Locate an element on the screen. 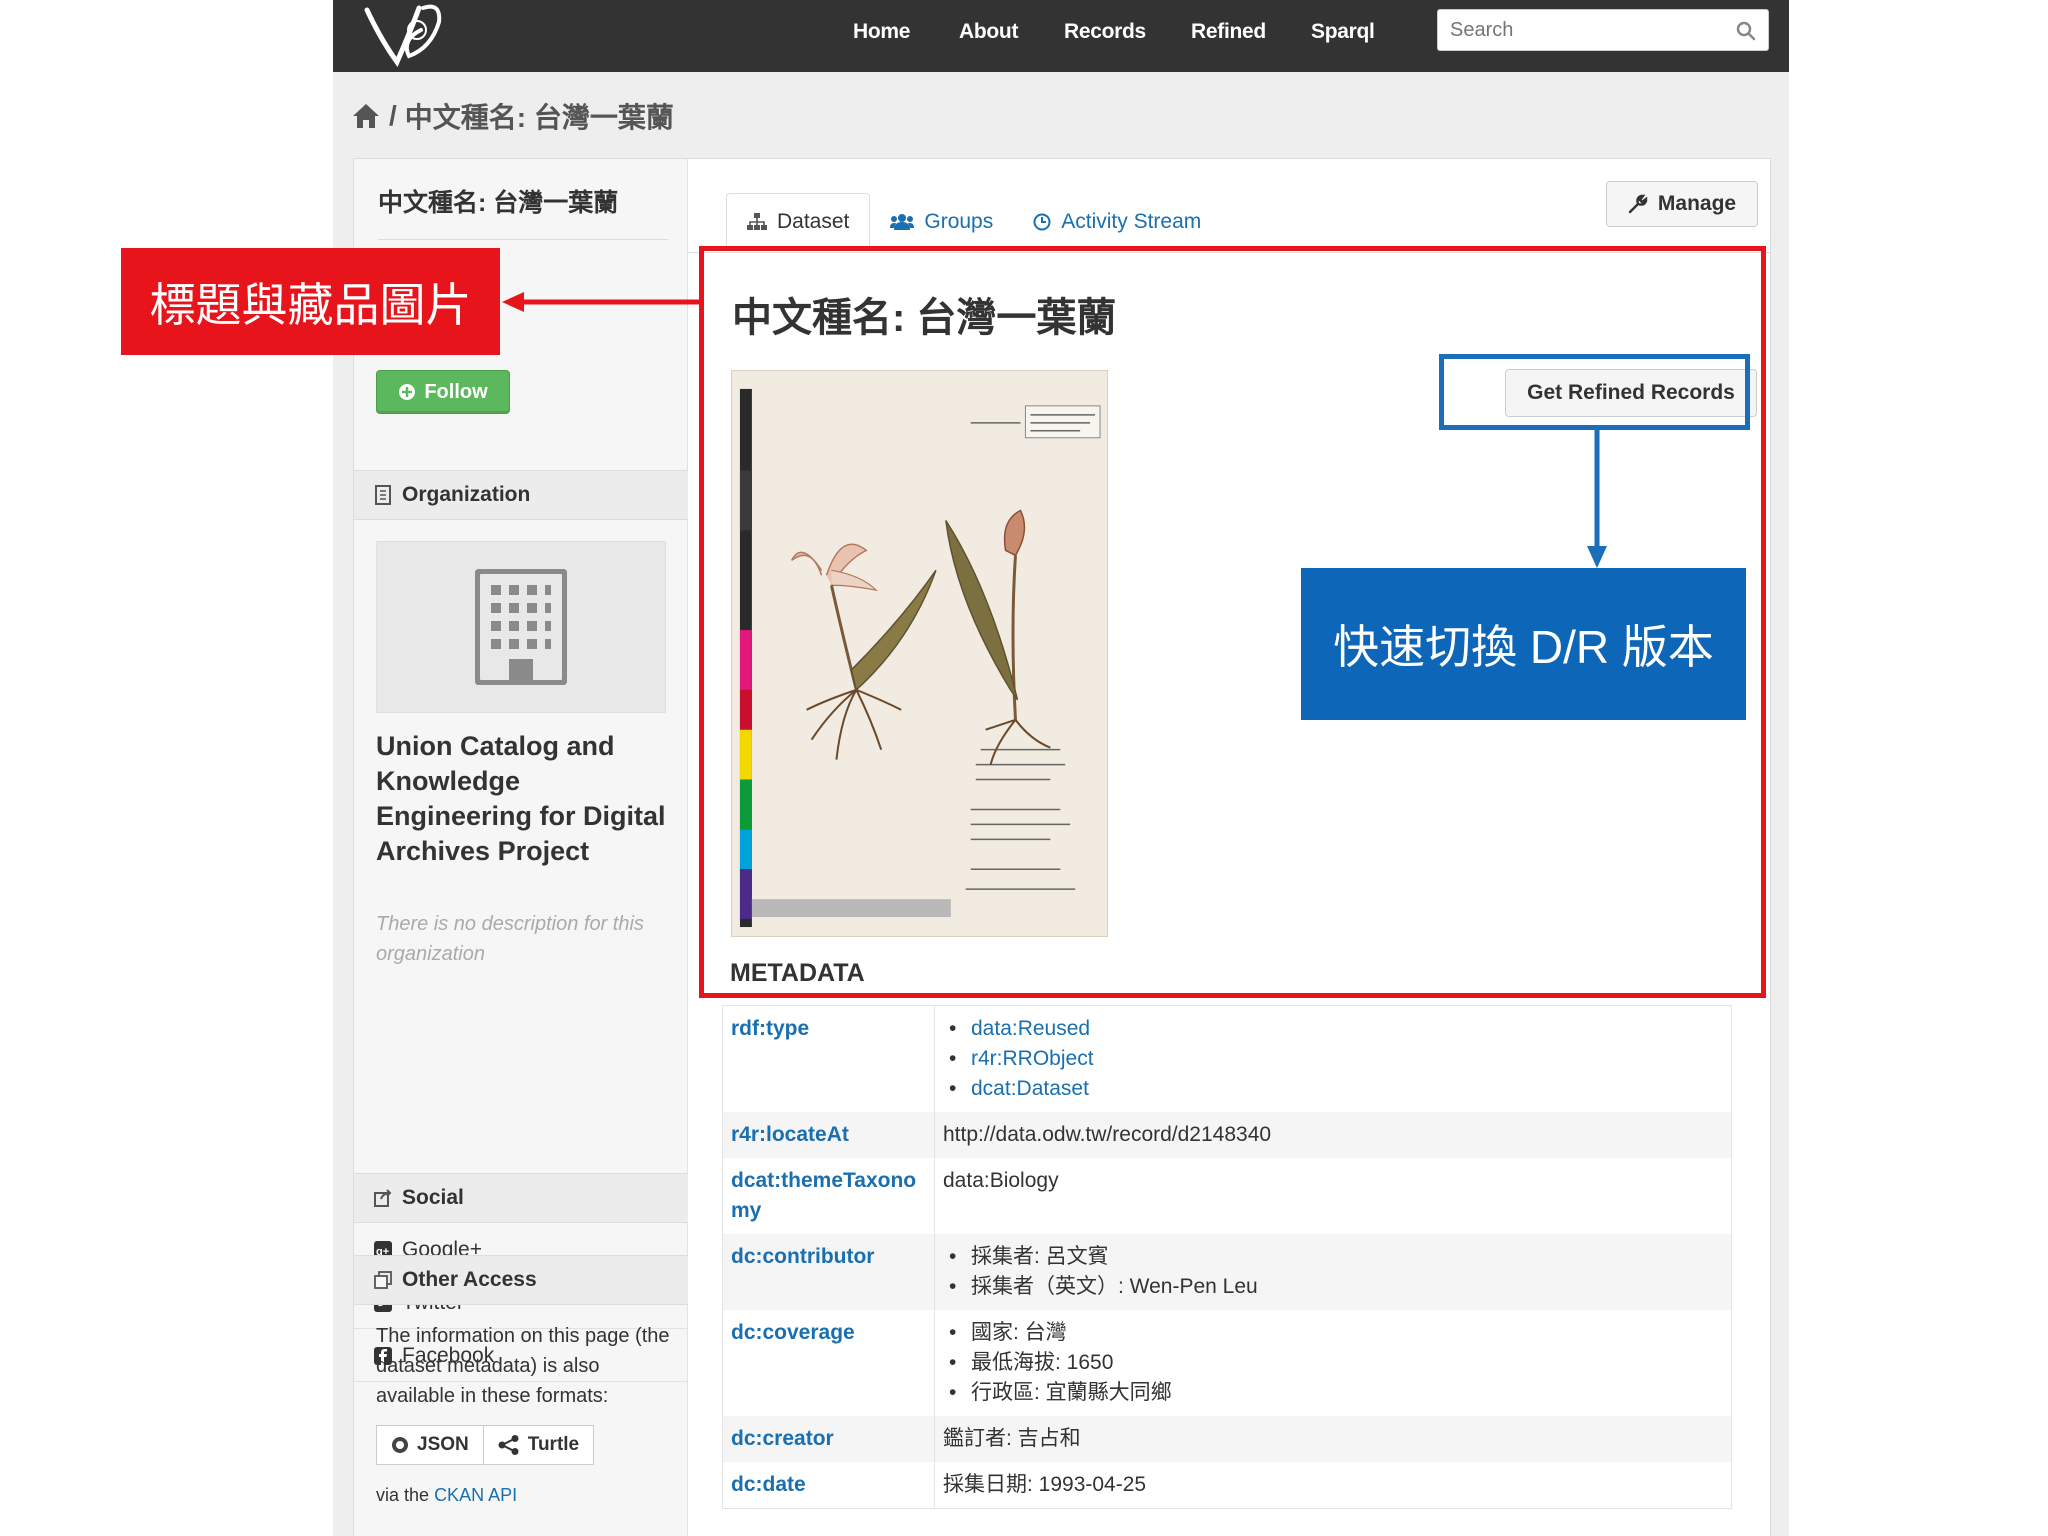 This screenshot has width=2048, height=1536. search-input is located at coordinates (1585, 30).